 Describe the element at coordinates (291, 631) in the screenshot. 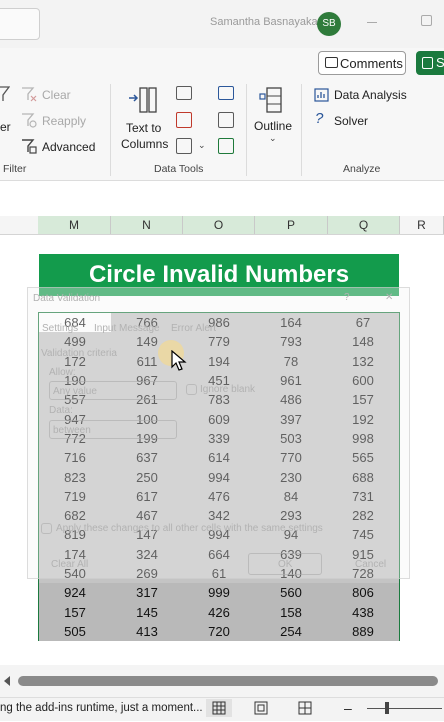

I see `cell: 254` at that location.